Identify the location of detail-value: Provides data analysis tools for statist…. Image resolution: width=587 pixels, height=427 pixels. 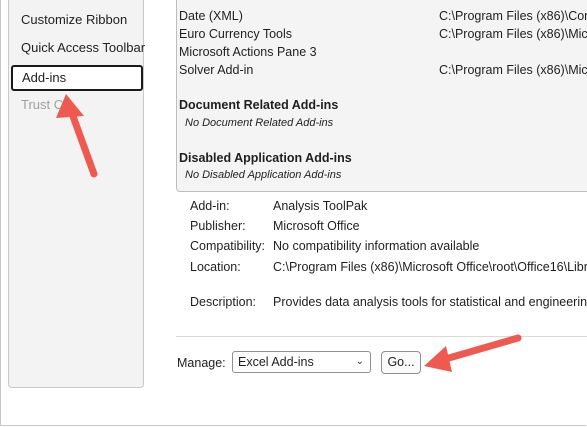
(430, 302).